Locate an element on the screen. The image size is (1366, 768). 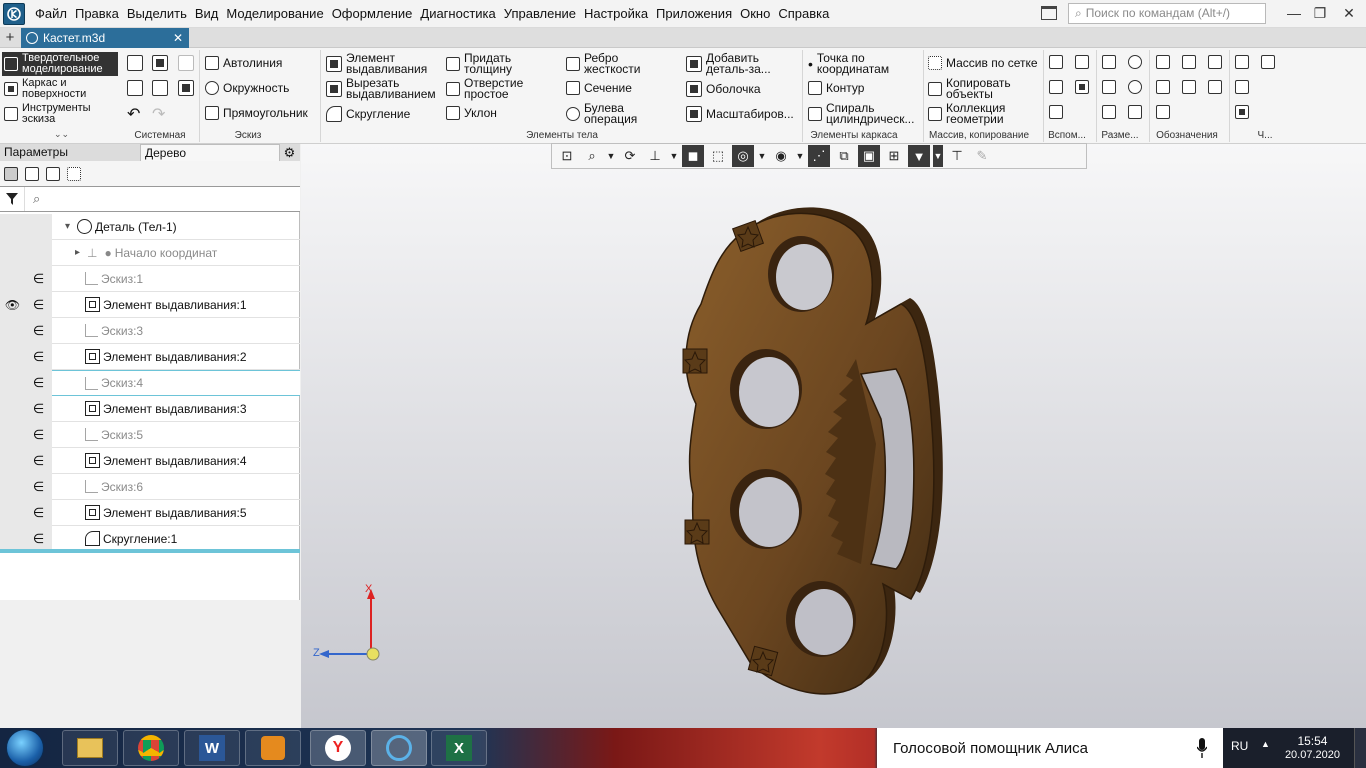
pencil-icon: ✎ is located at coordinates (982, 156).